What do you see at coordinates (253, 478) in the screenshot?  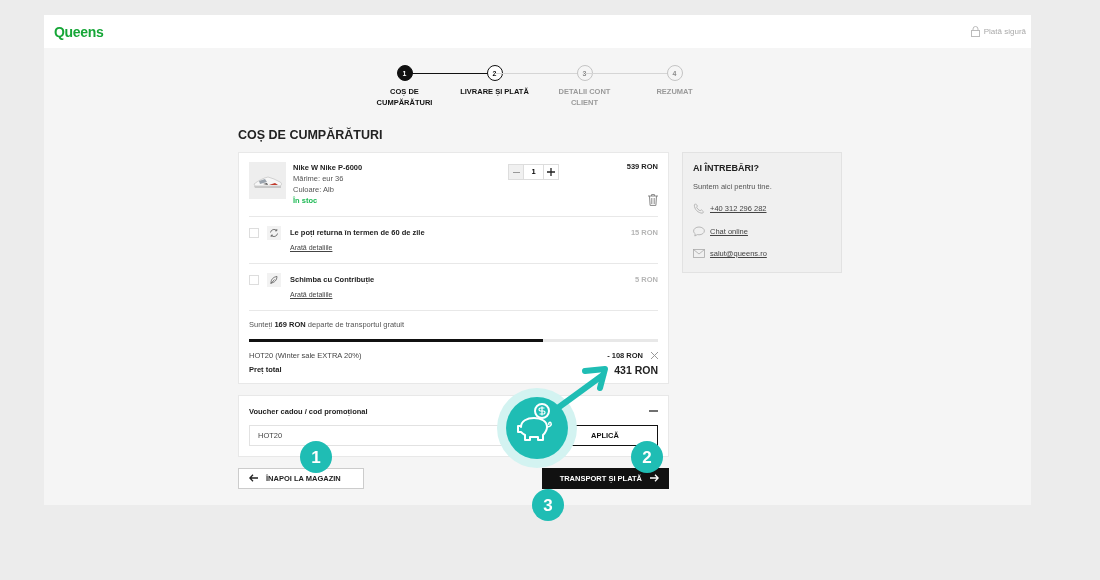 I see `arrow-left-icon` at bounding box center [253, 478].